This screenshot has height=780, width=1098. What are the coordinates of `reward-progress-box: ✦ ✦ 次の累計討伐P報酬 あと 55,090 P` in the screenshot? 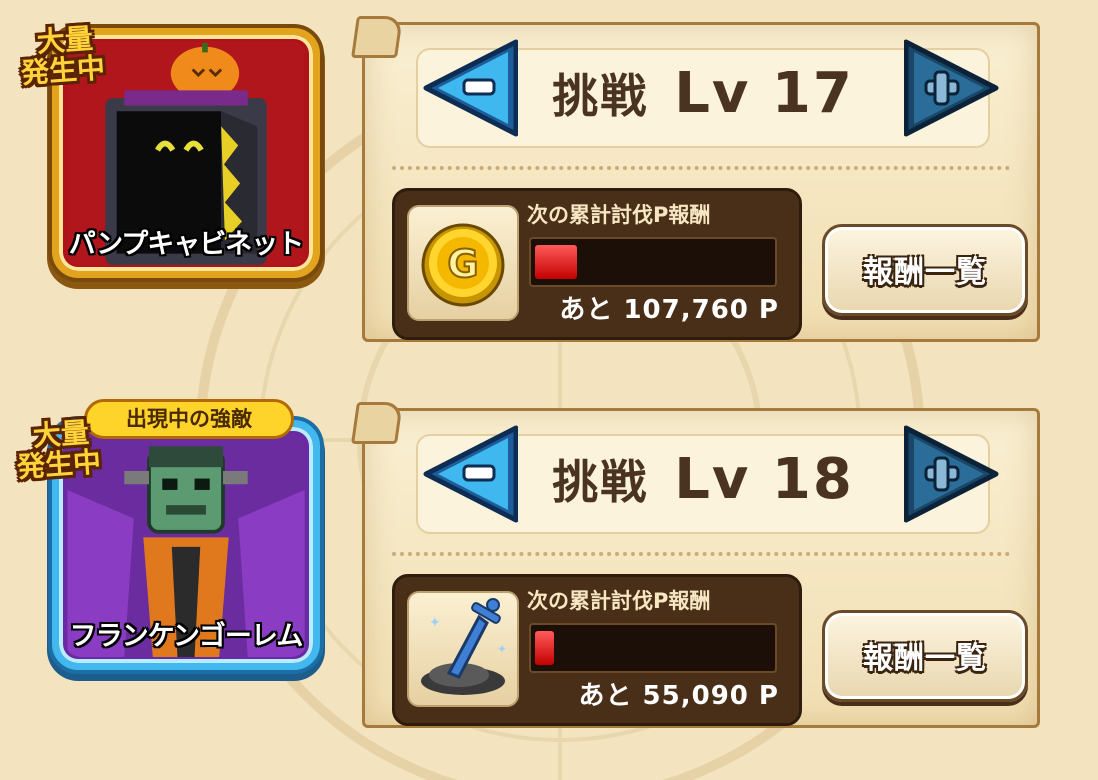 It's located at (597, 650).